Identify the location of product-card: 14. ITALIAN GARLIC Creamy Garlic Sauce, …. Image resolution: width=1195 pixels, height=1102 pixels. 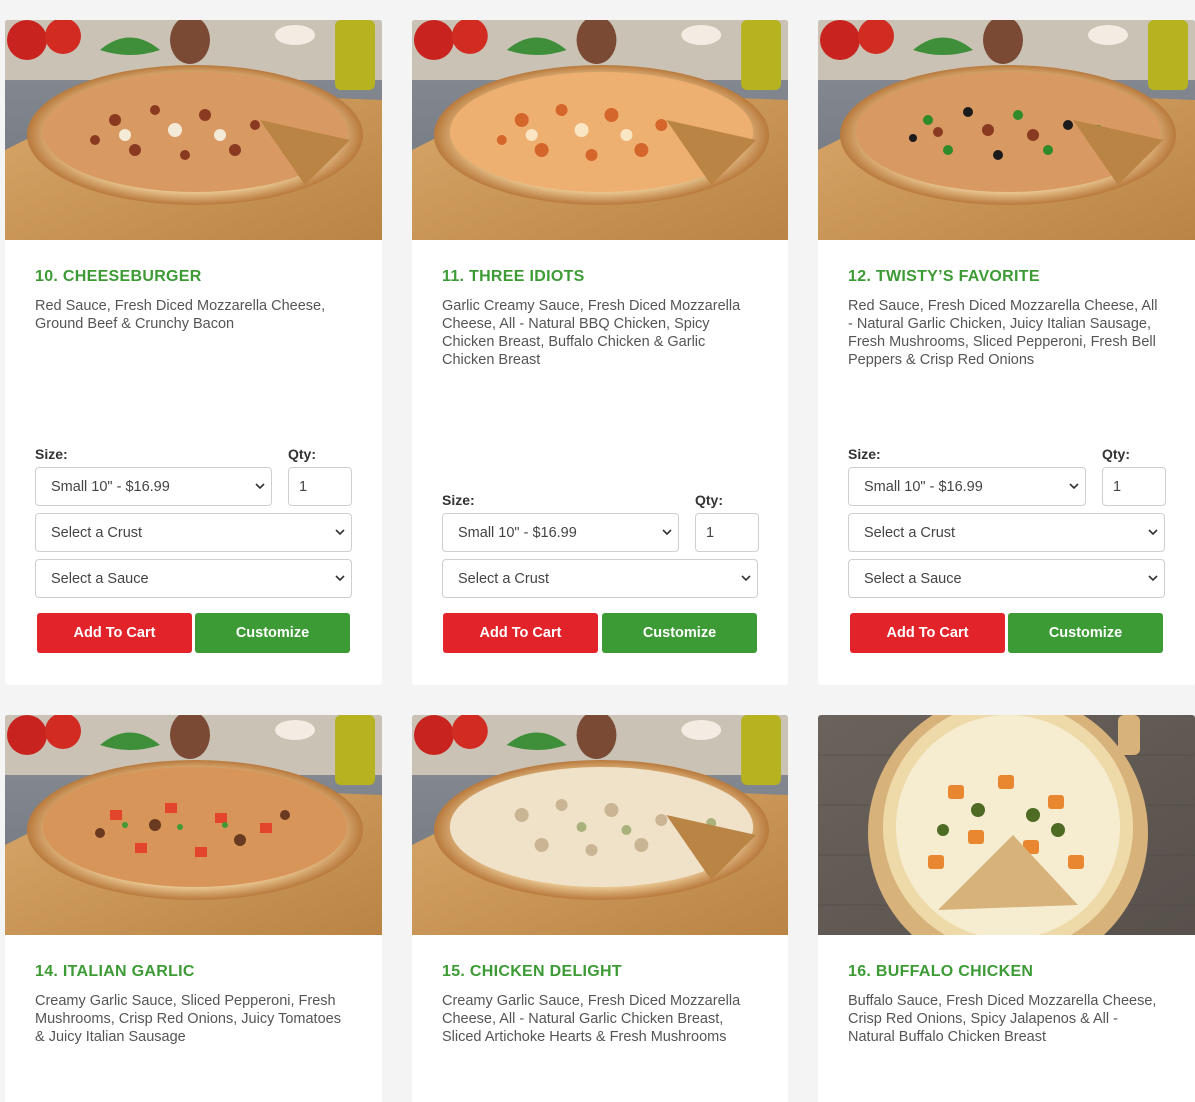
(193, 908).